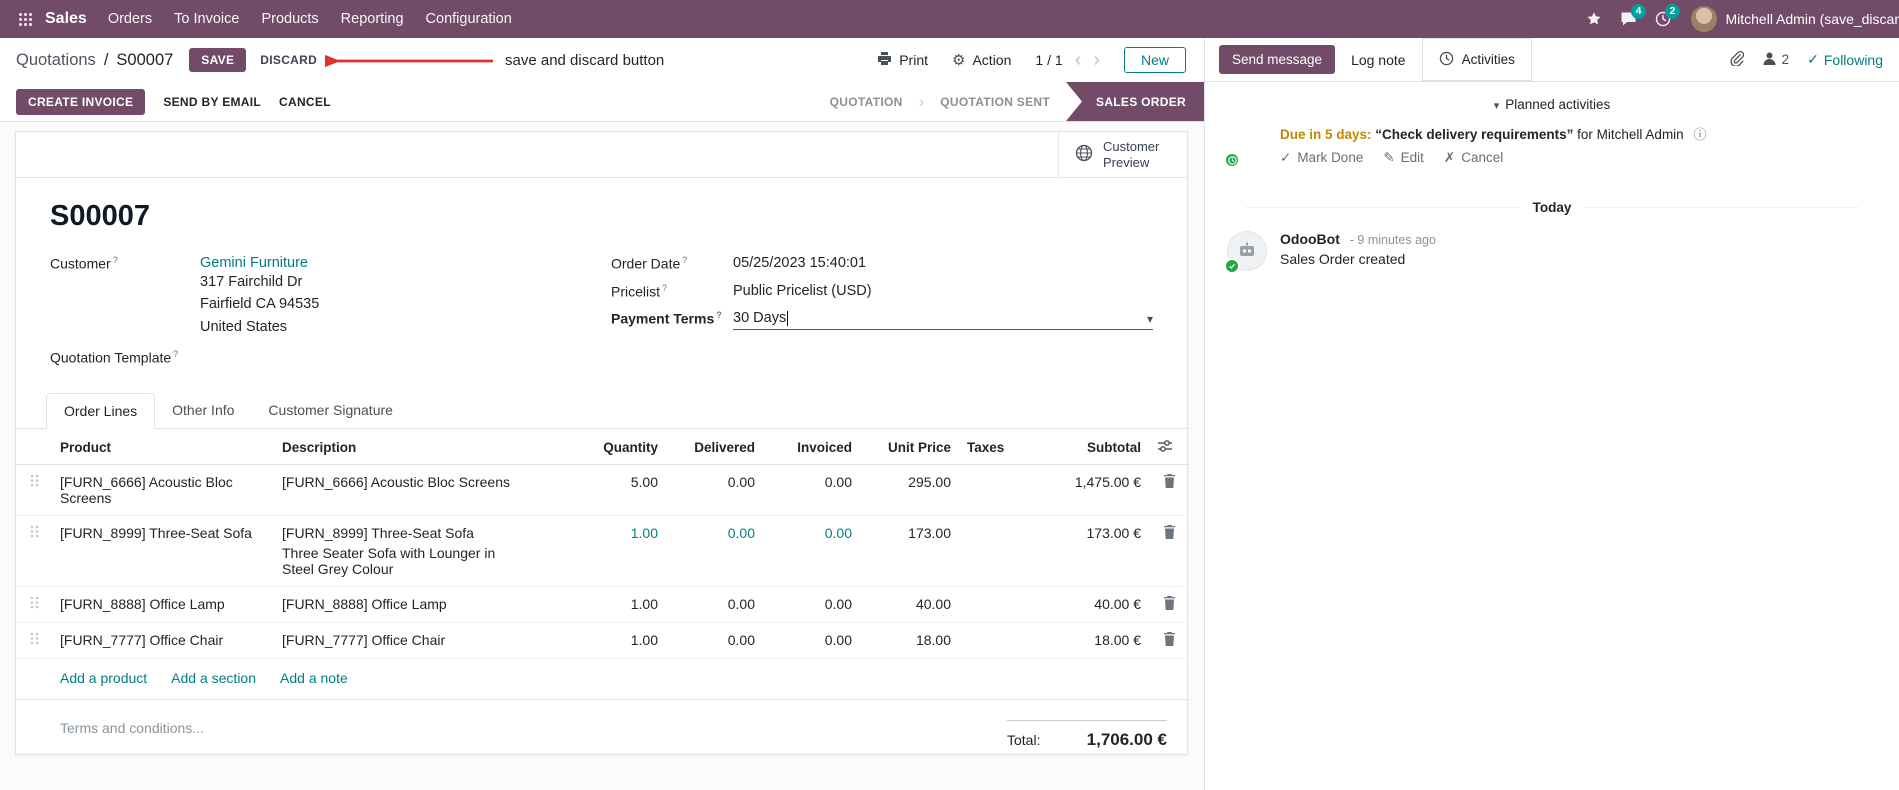 This screenshot has height=790, width=1899. Describe the element at coordinates (1321, 158) in the screenshot. I see `mark-done-button: ✓ Mark Done` at that location.